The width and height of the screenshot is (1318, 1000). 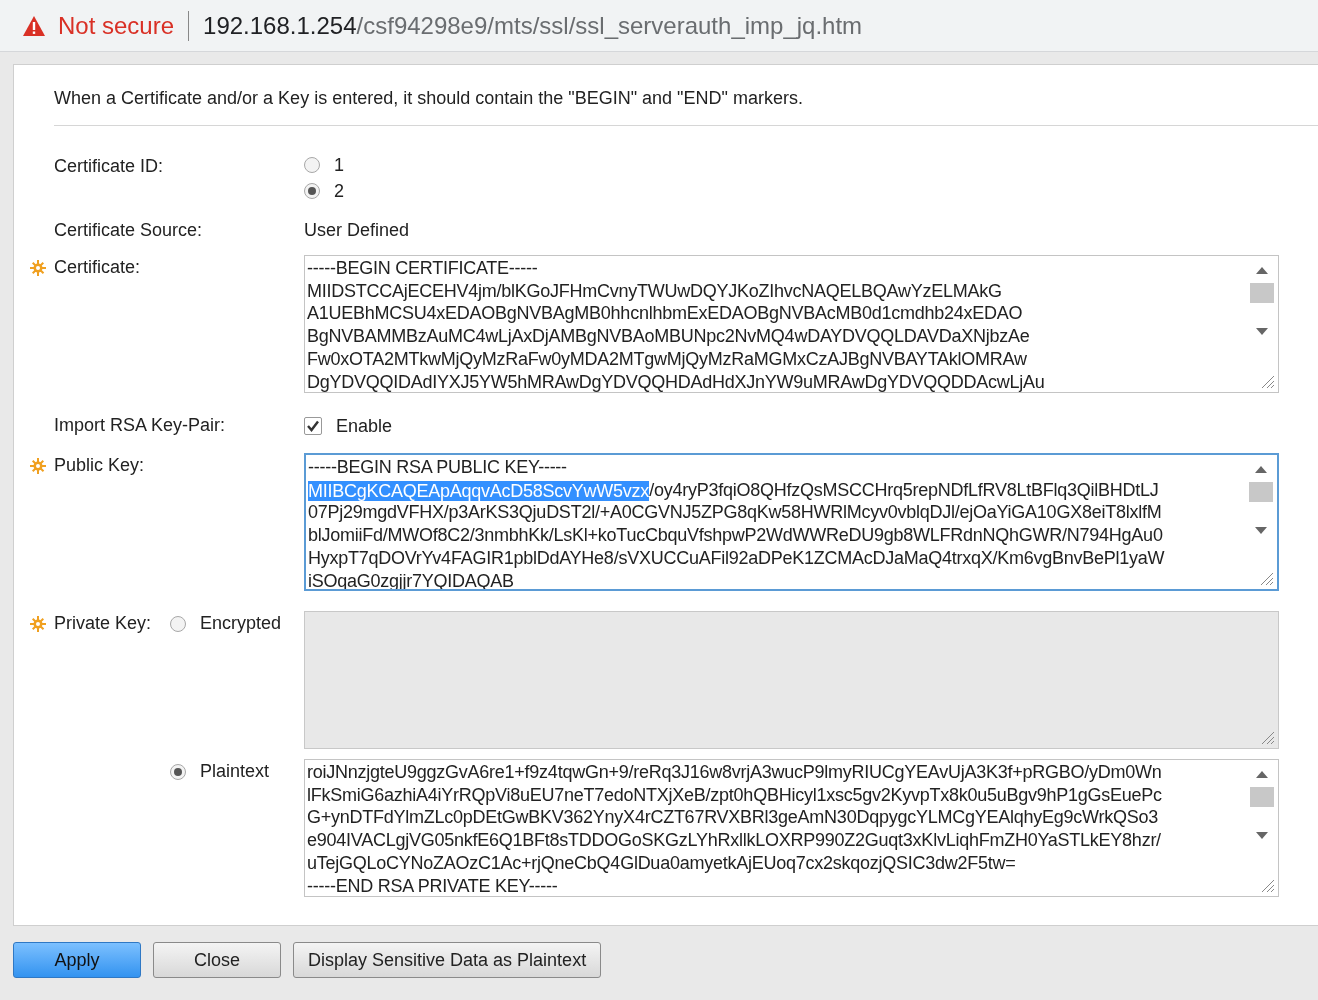 What do you see at coordinates (668, 336) in the screenshot?
I see `text-line: BgNVBAMMBzAuMC4wLjAxDjAMBgNVBAoMBUNpc2NvMQ4wDAYDVQQLDAVDaXNjbzAe` at bounding box center [668, 336].